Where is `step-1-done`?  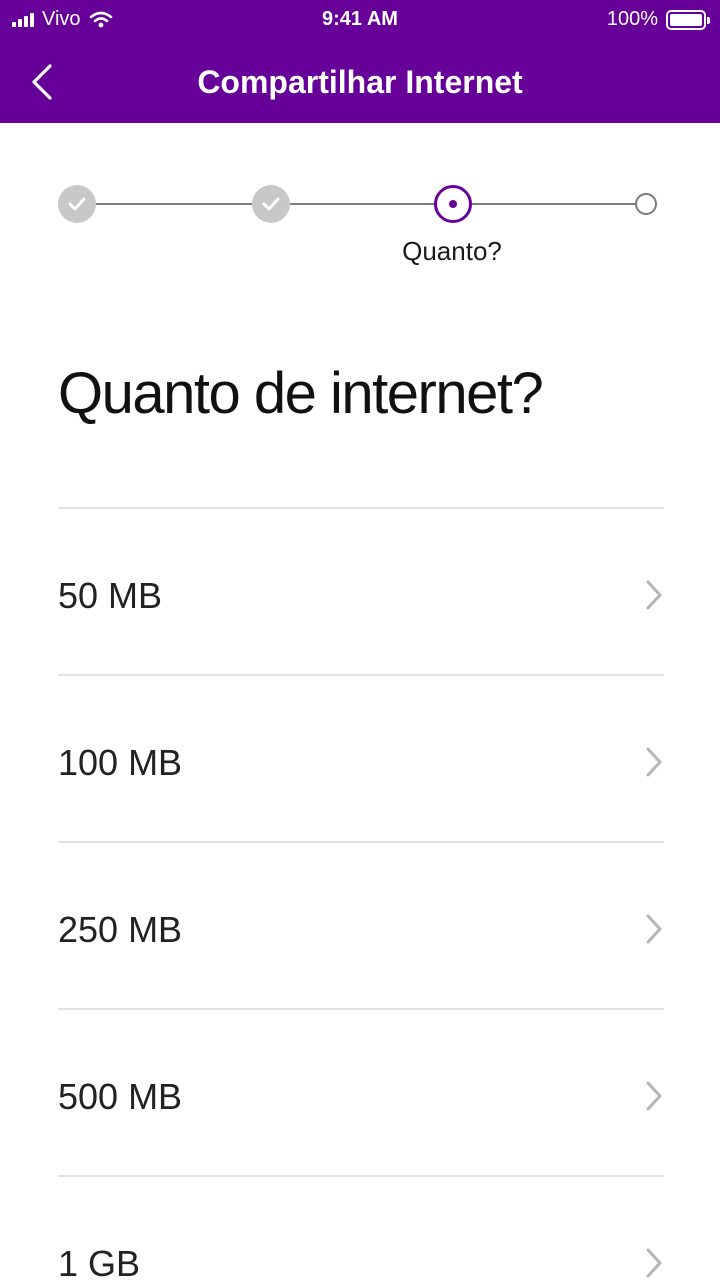 step-1-done is located at coordinates (77, 204).